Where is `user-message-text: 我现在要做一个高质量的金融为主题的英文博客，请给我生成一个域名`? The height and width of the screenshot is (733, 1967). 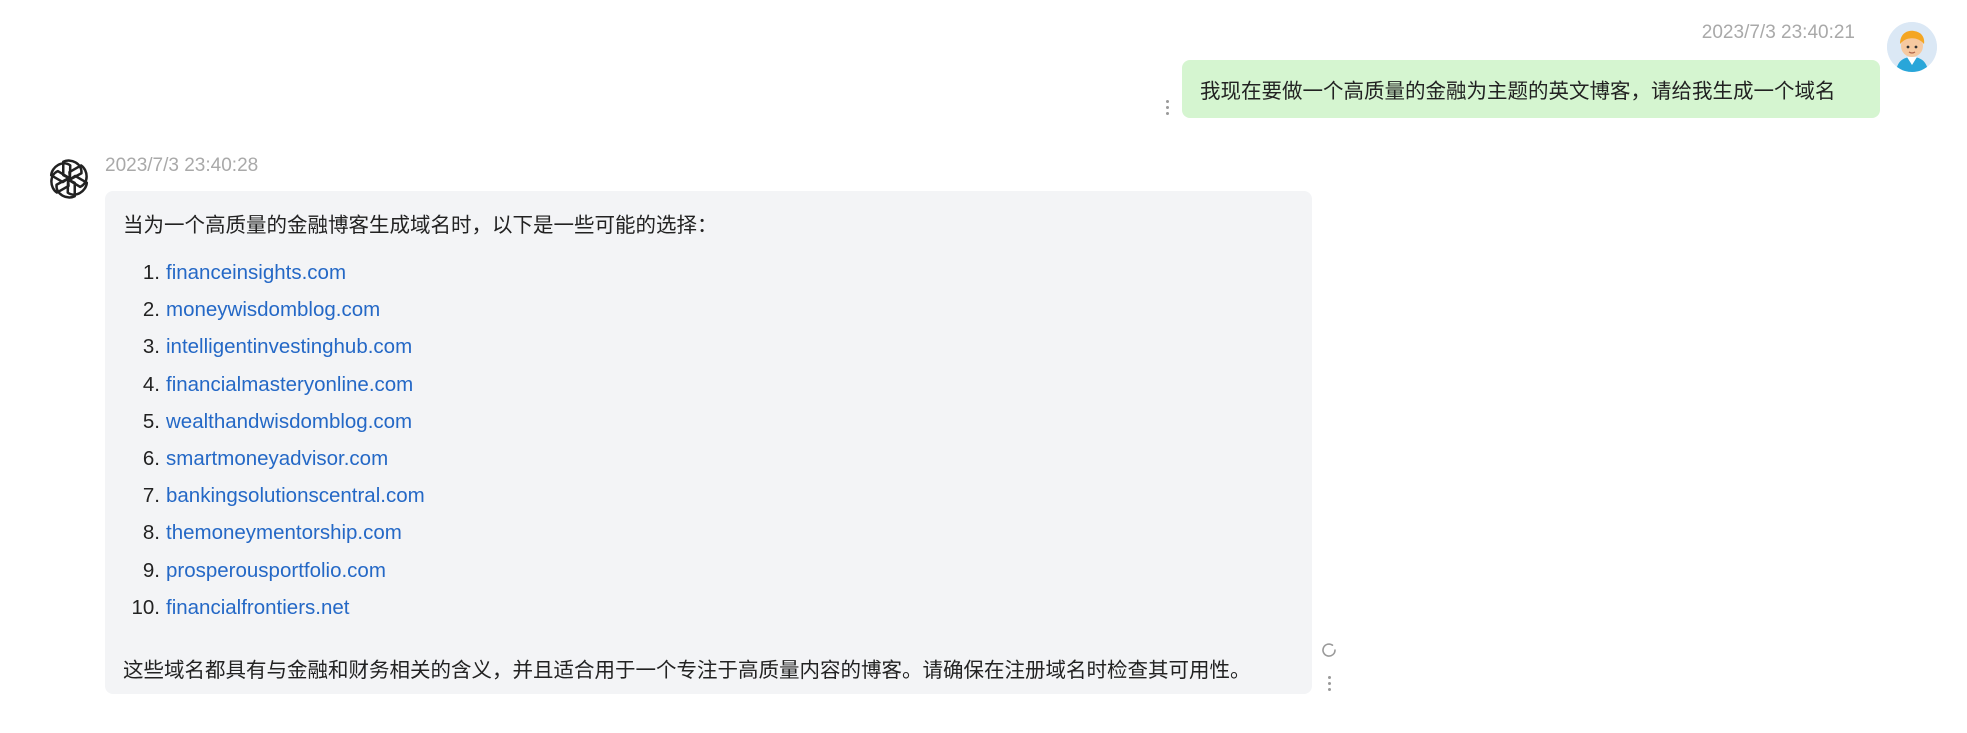
user-message-text: 我现在要做一个高质量的金融为主题的英文博客，请给我生成一个域名 is located at coordinates (1518, 91).